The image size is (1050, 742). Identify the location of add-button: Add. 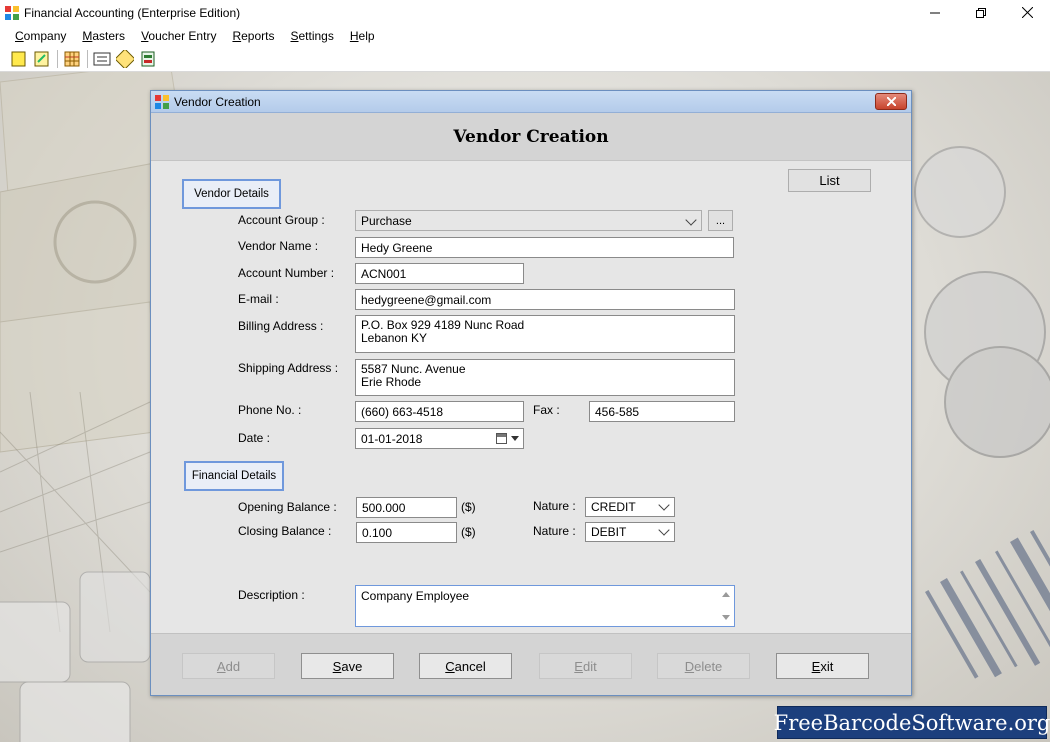
(228, 666).